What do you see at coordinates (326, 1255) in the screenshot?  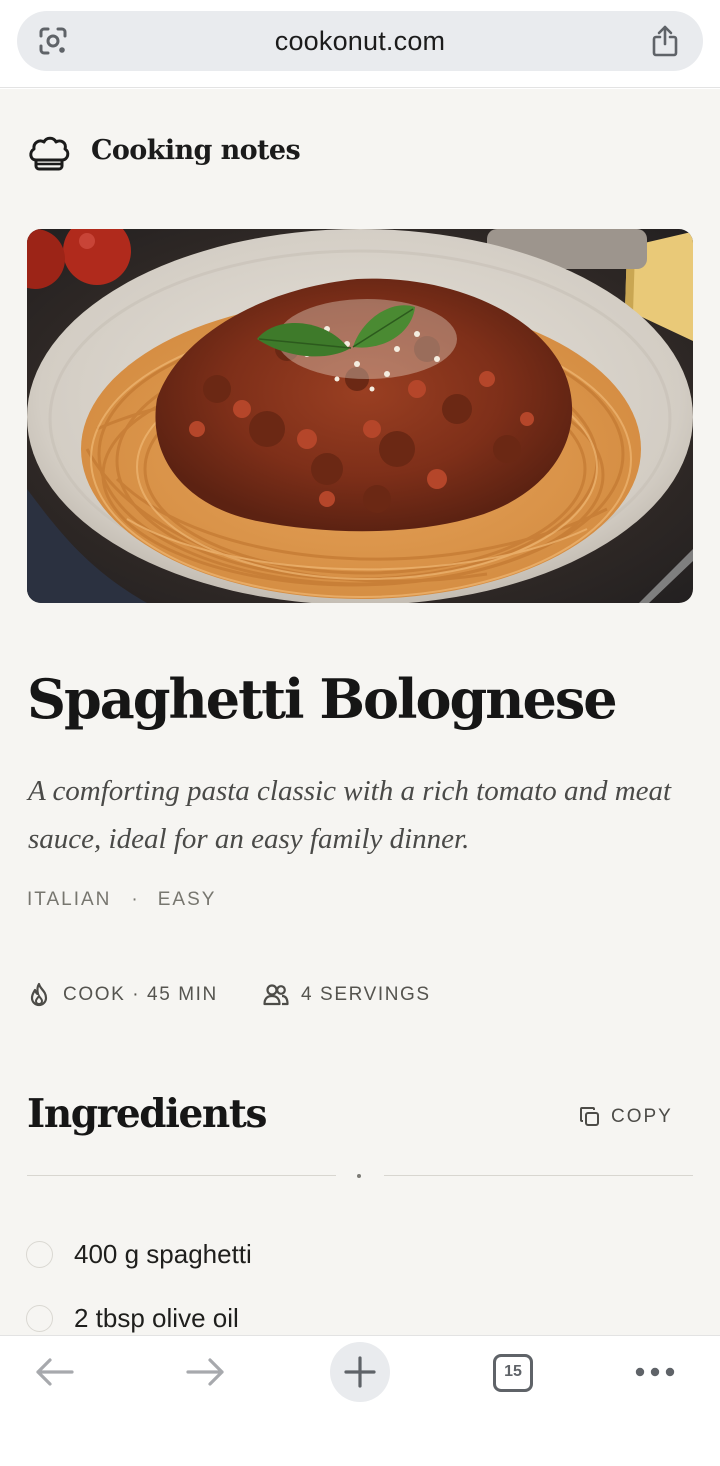 I see `ingredient-item: 400 g spaghetti` at bounding box center [326, 1255].